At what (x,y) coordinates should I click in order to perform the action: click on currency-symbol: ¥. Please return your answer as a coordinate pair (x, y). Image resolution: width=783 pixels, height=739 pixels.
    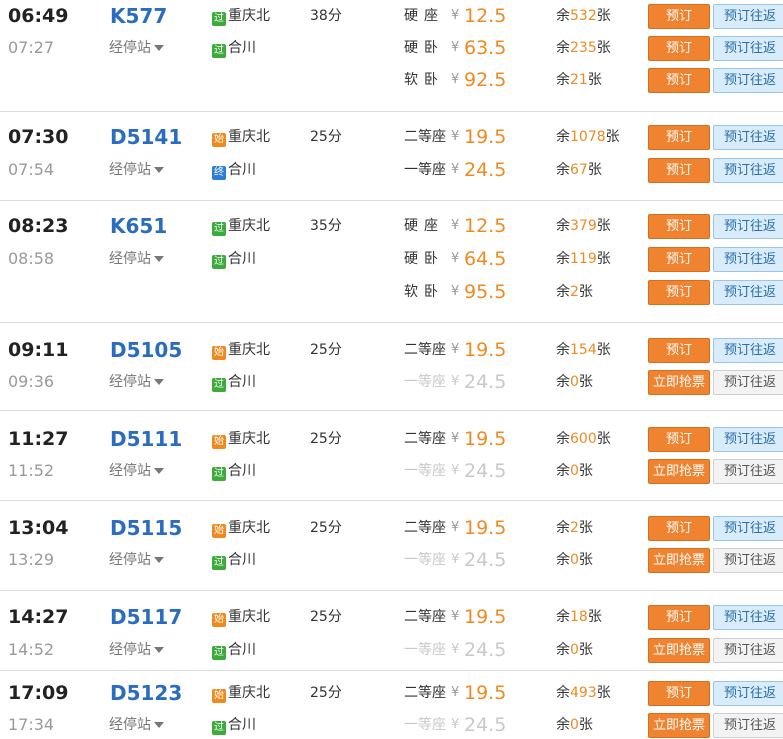
    Looking at the image, I should click on (455, 225).